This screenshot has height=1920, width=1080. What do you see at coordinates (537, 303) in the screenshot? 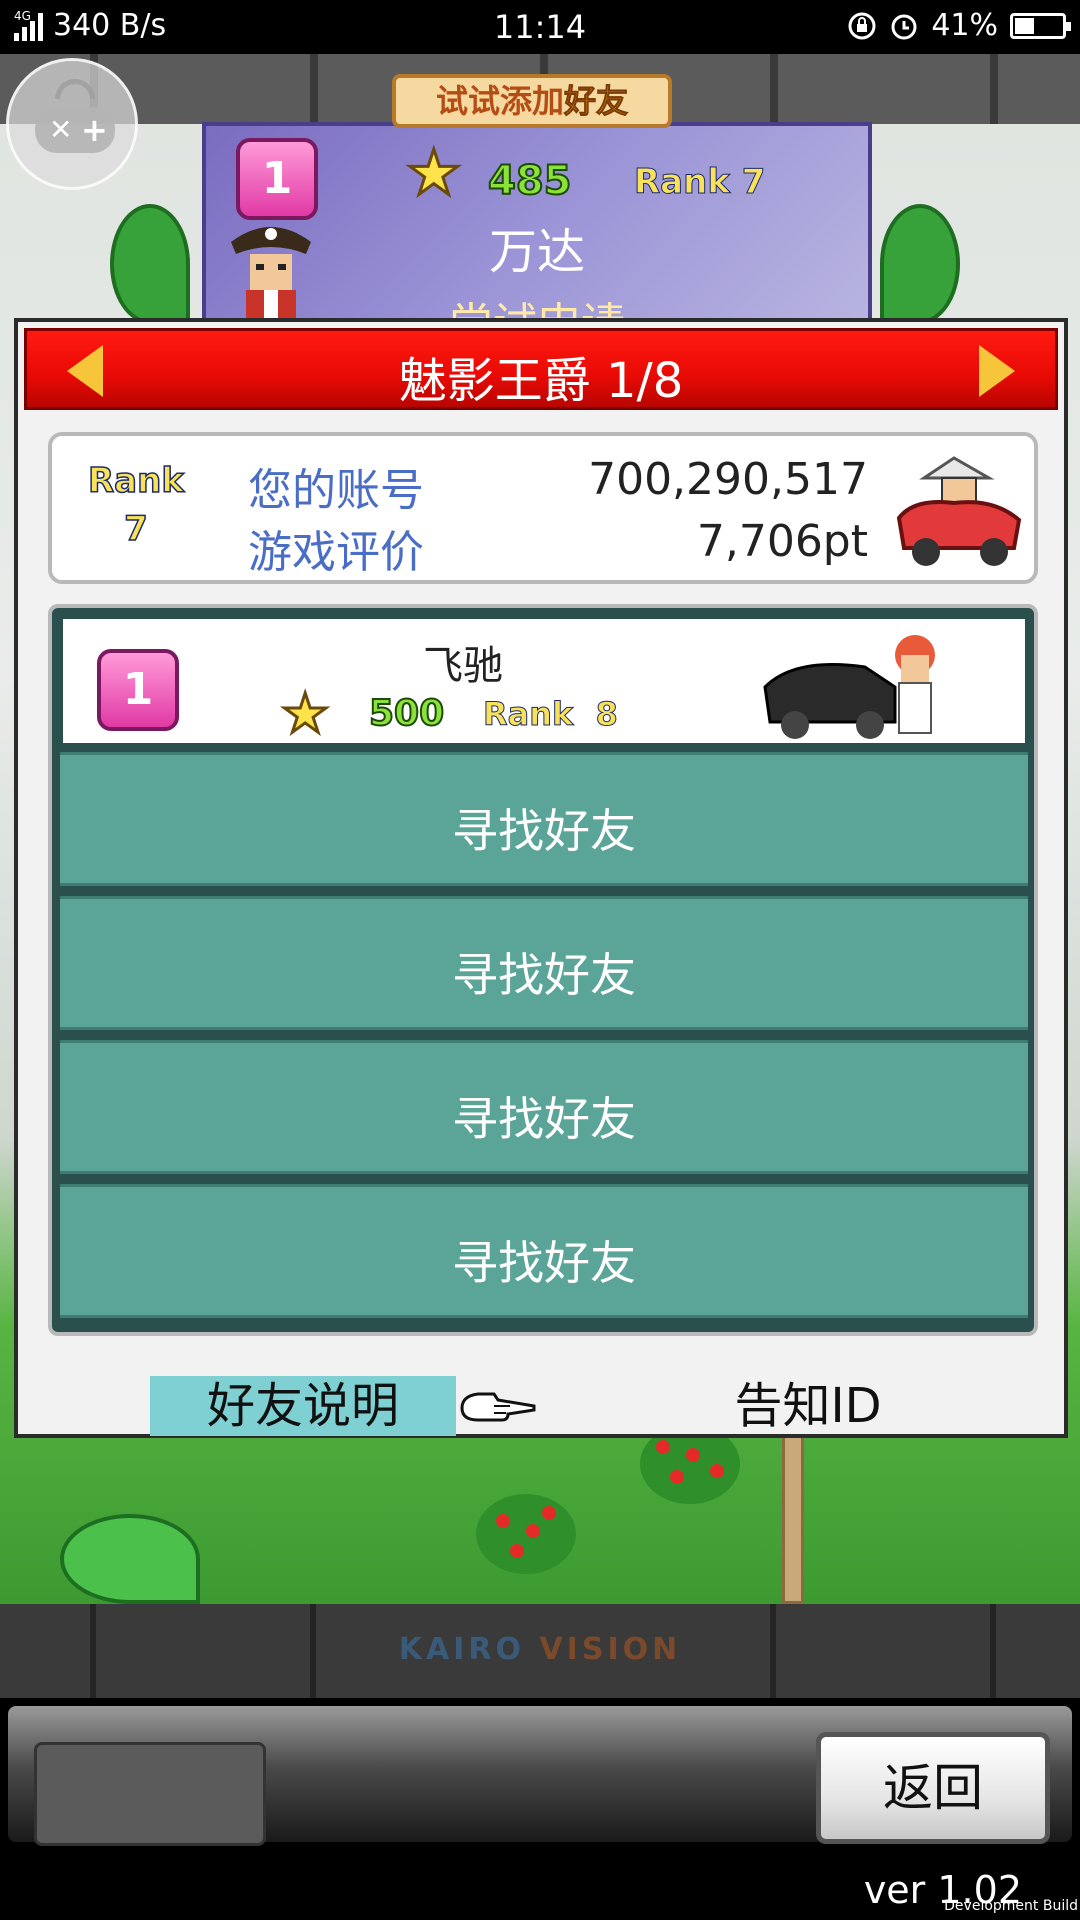
I see `banner-subtitle: 尝试申请` at bounding box center [537, 303].